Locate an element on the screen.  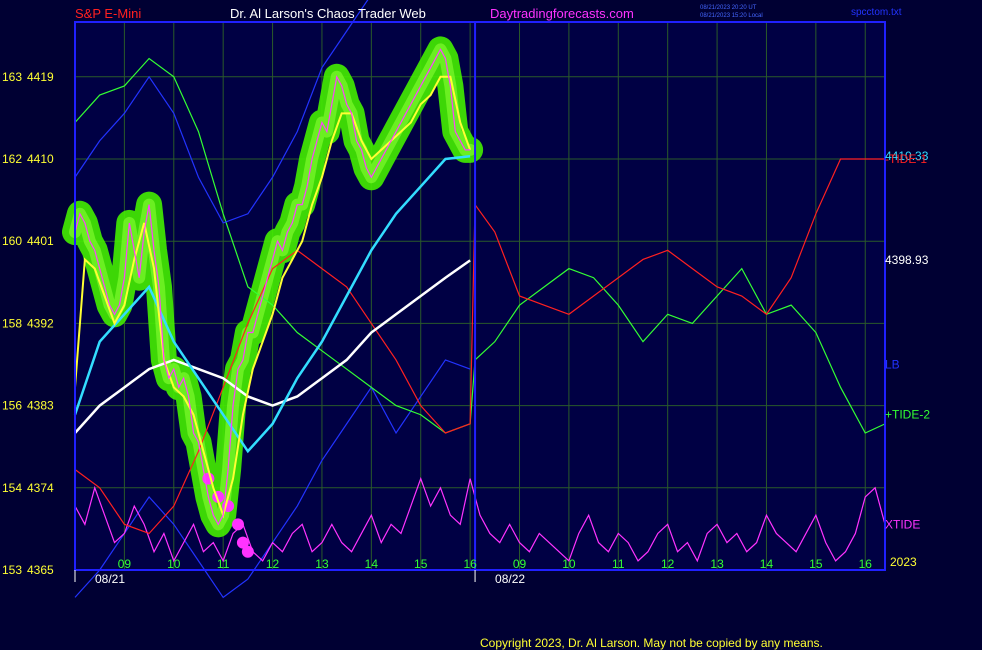
y-tick-label-b: 4374 is located at coordinates (40, 488).